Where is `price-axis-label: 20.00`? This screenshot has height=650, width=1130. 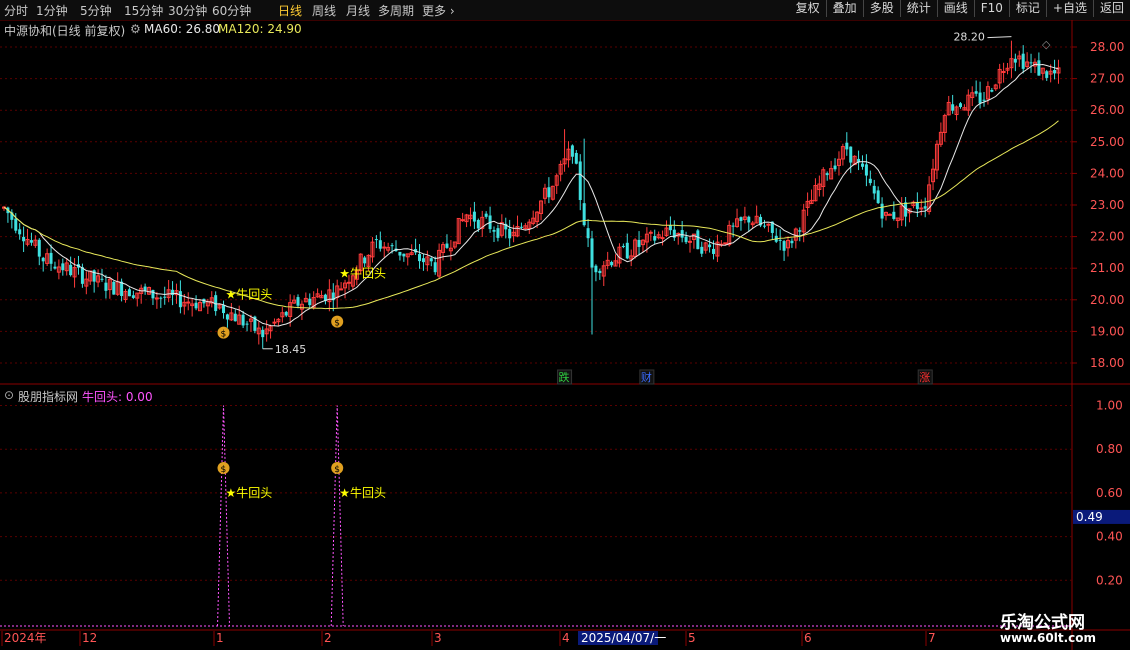 price-axis-label: 20.00 is located at coordinates (1107, 300).